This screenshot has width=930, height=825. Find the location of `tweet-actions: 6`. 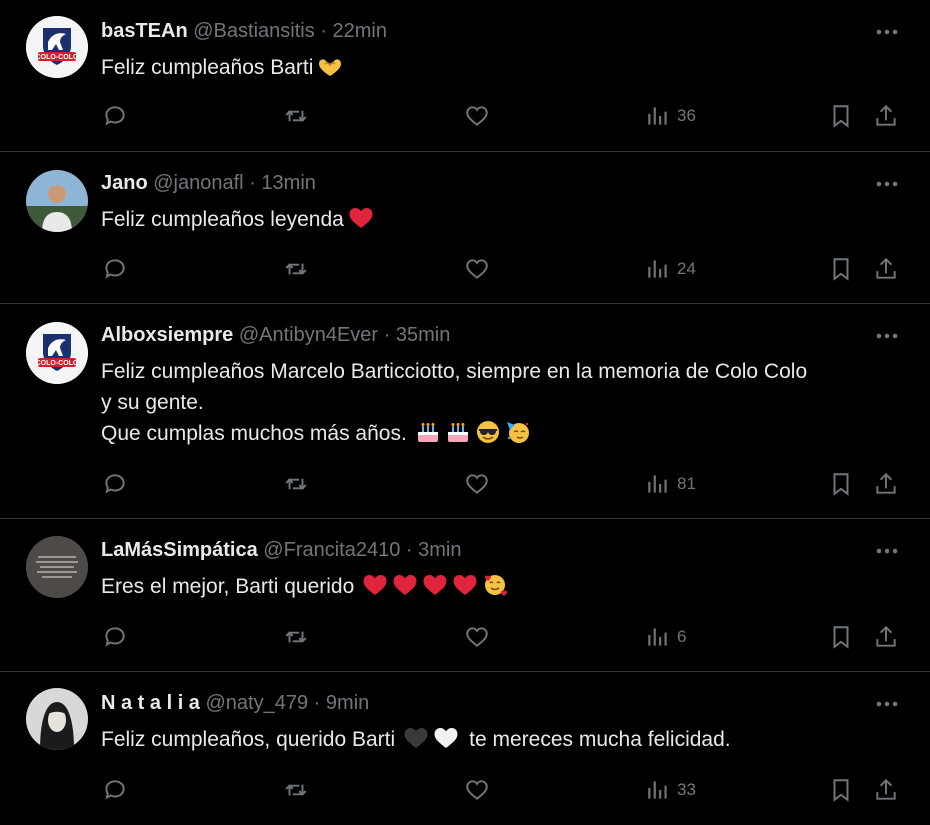

tweet-actions: 6 is located at coordinates (465, 637).